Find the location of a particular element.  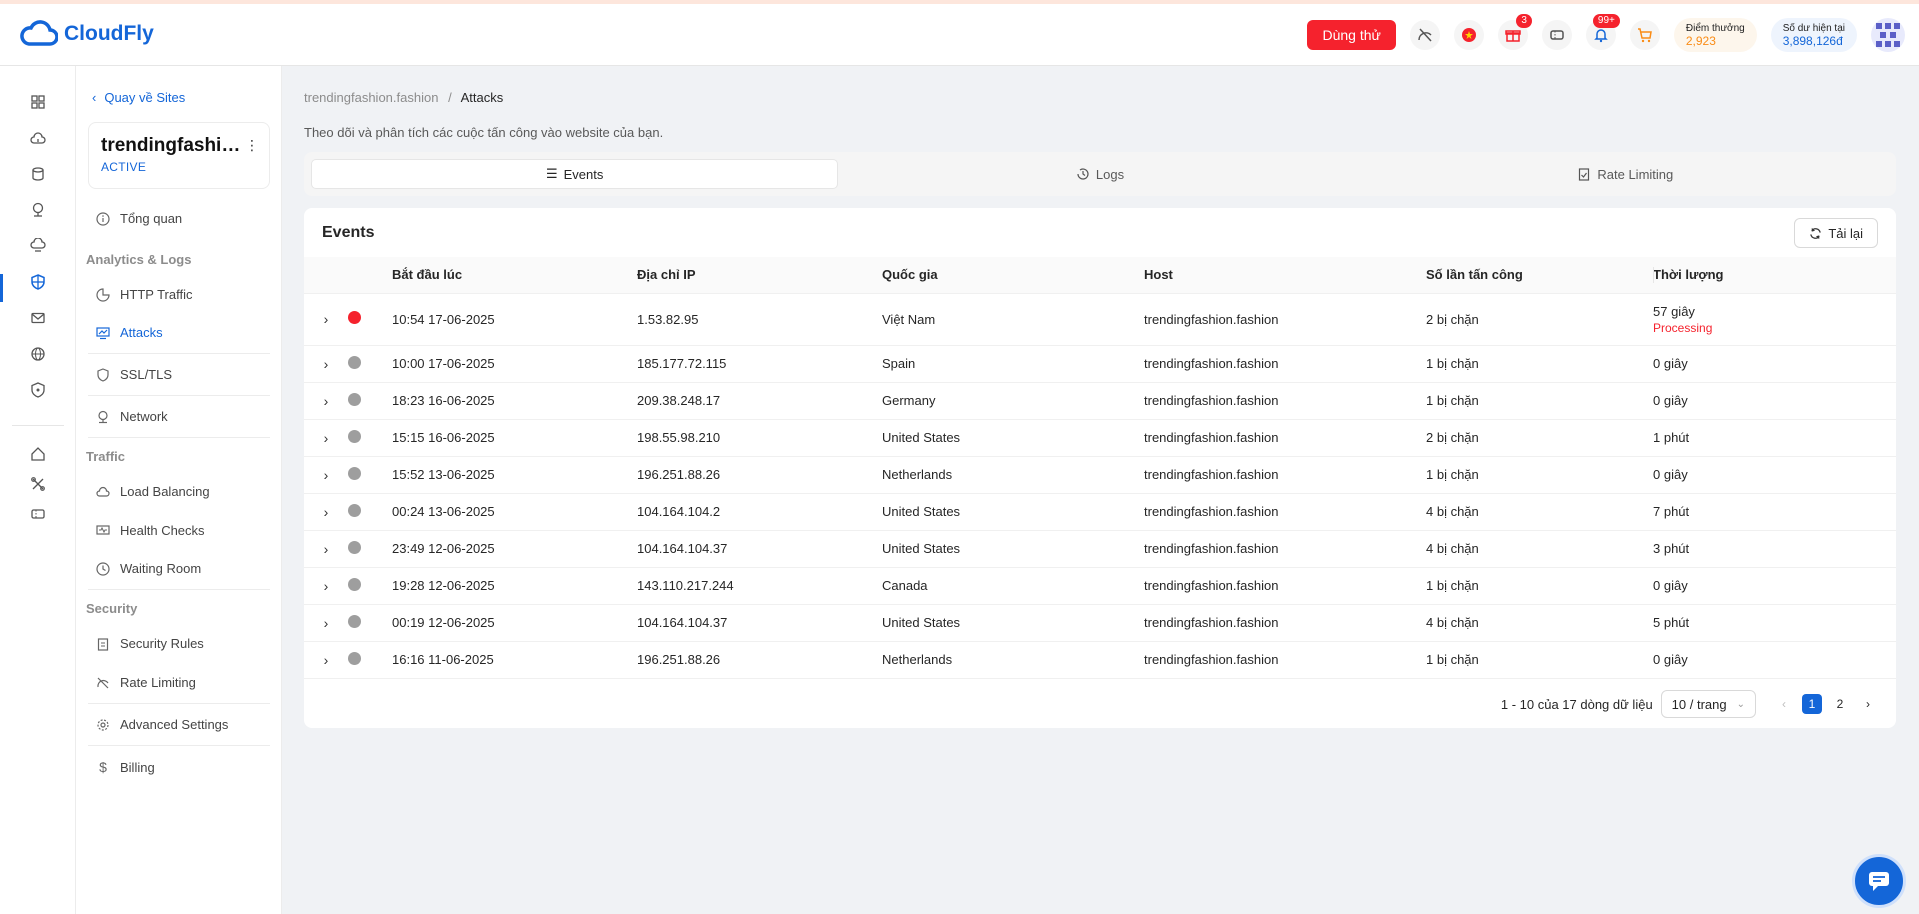

rail-security is located at coordinates (38, 282).